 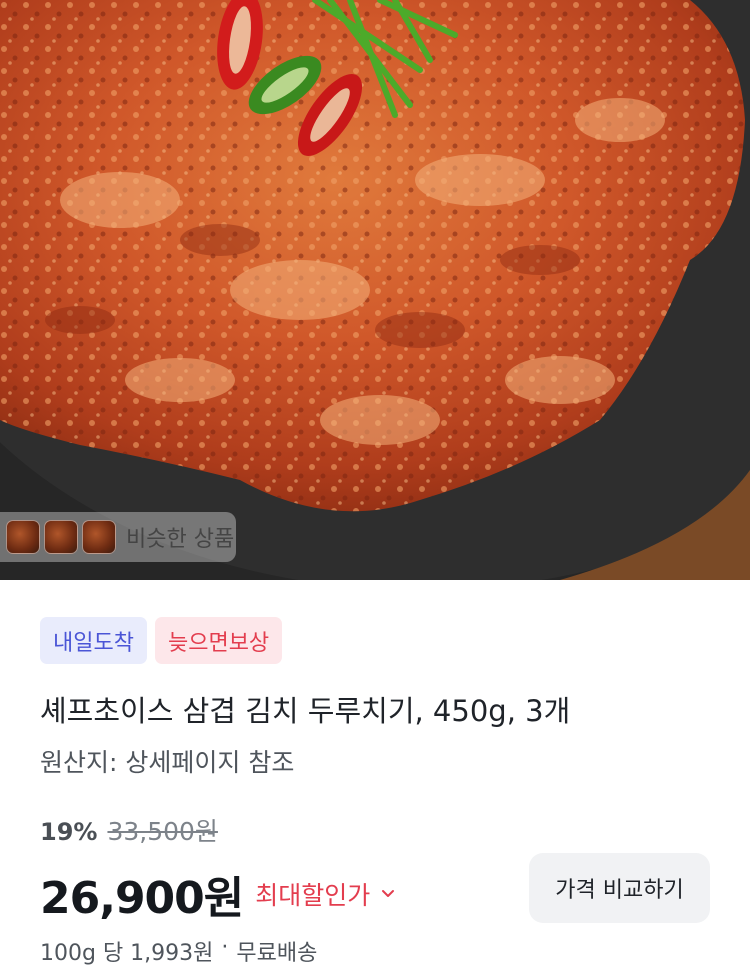 I want to click on max-discount-price-toggle: 최대할인가, so click(x=312, y=894).